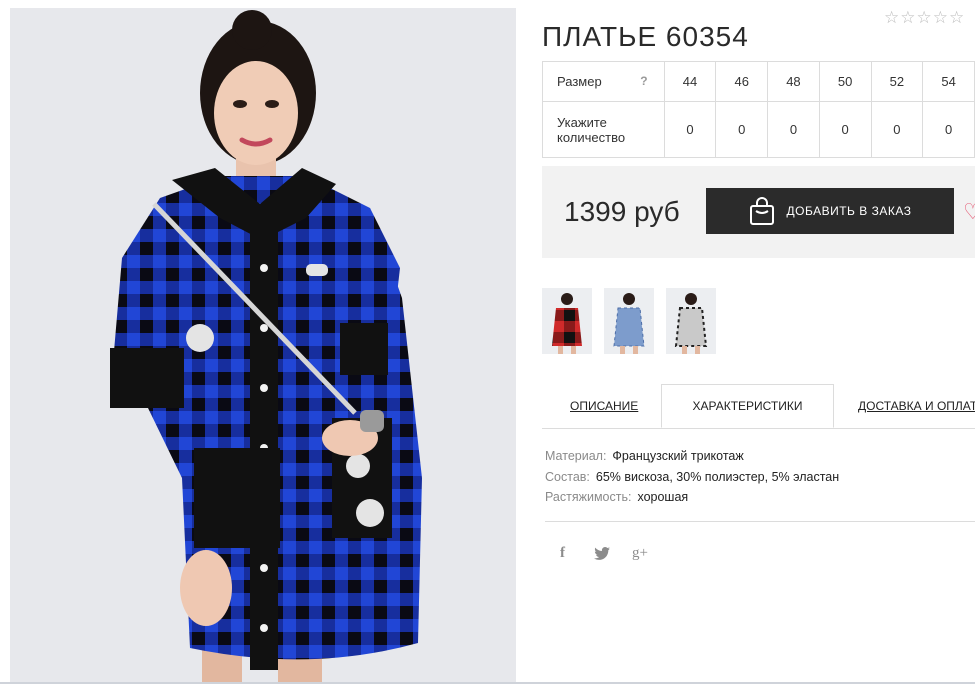 The width and height of the screenshot is (975, 684). Describe the element at coordinates (588, 497) in the screenshot. I see `spec-key: Растяжимость:` at that location.